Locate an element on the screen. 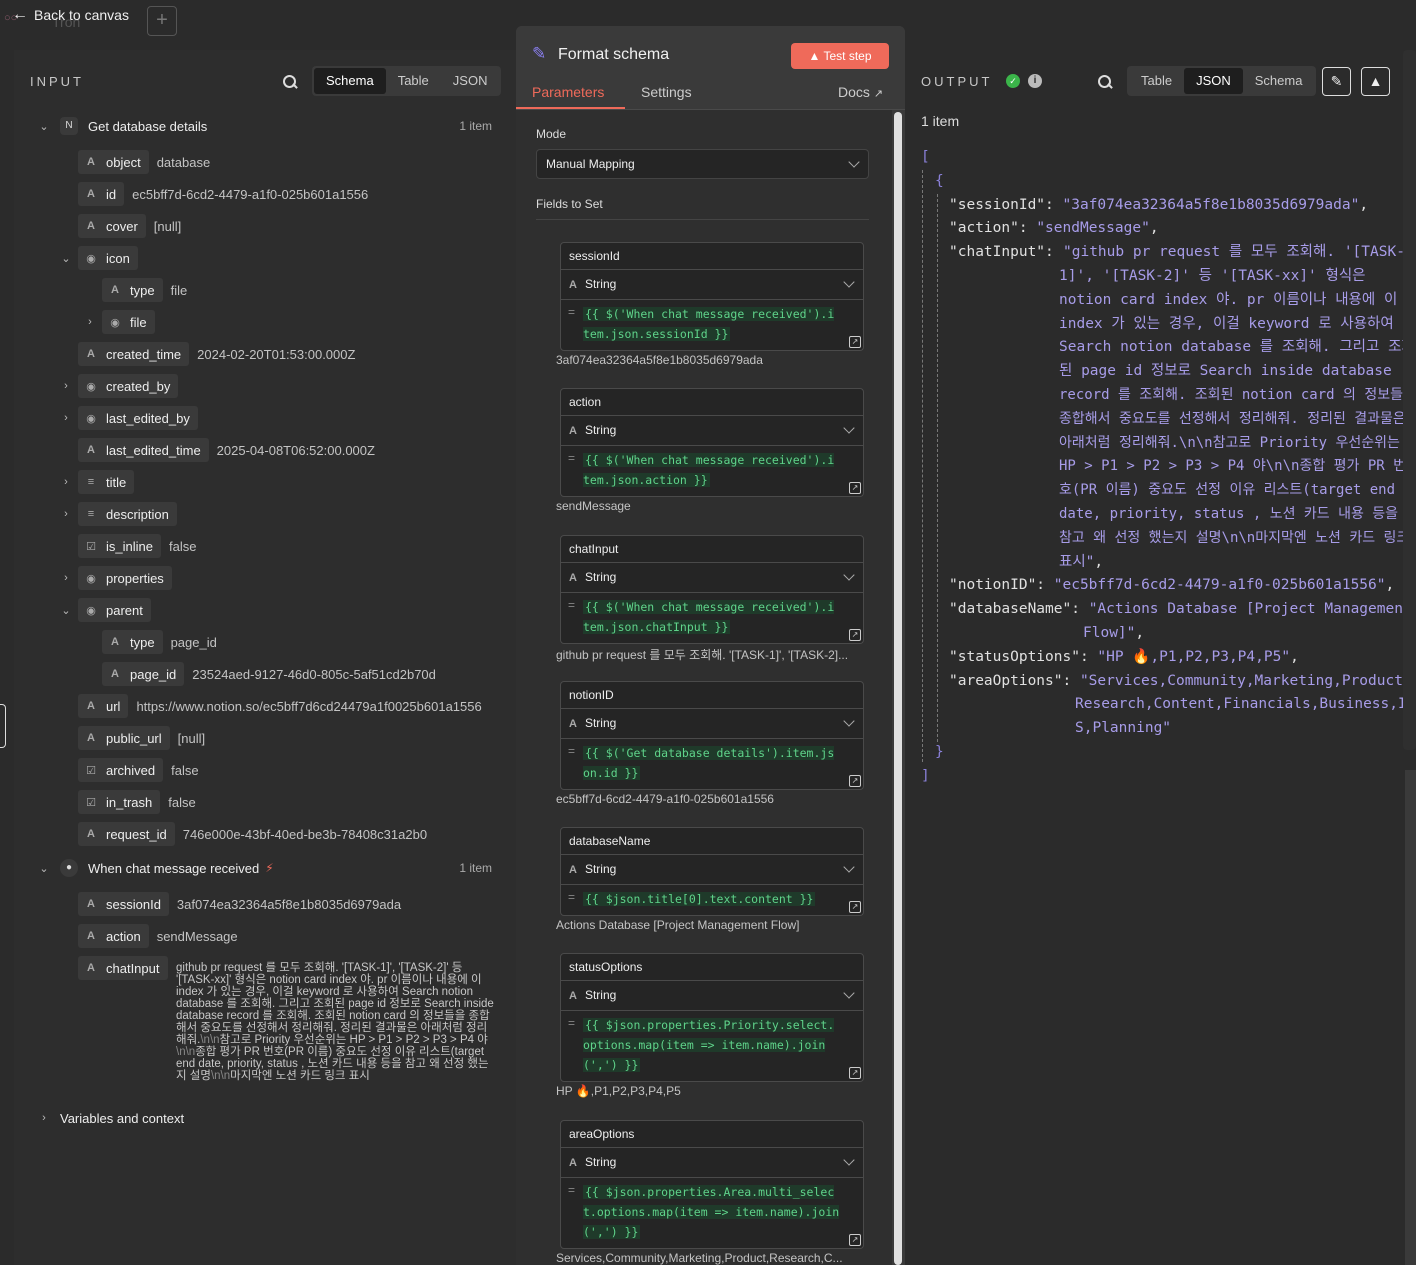 The width and height of the screenshot is (1416, 1265). schema-key: Arequest_id is located at coordinates (126, 834).